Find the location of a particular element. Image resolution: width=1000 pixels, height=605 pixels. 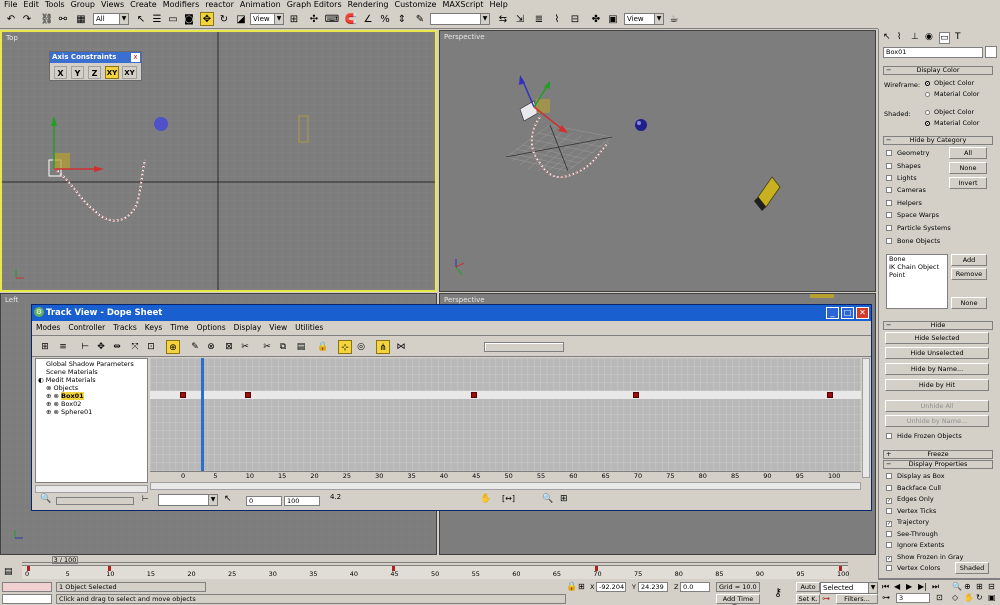

select-time-icon: ⊕ is located at coordinates (173, 347).